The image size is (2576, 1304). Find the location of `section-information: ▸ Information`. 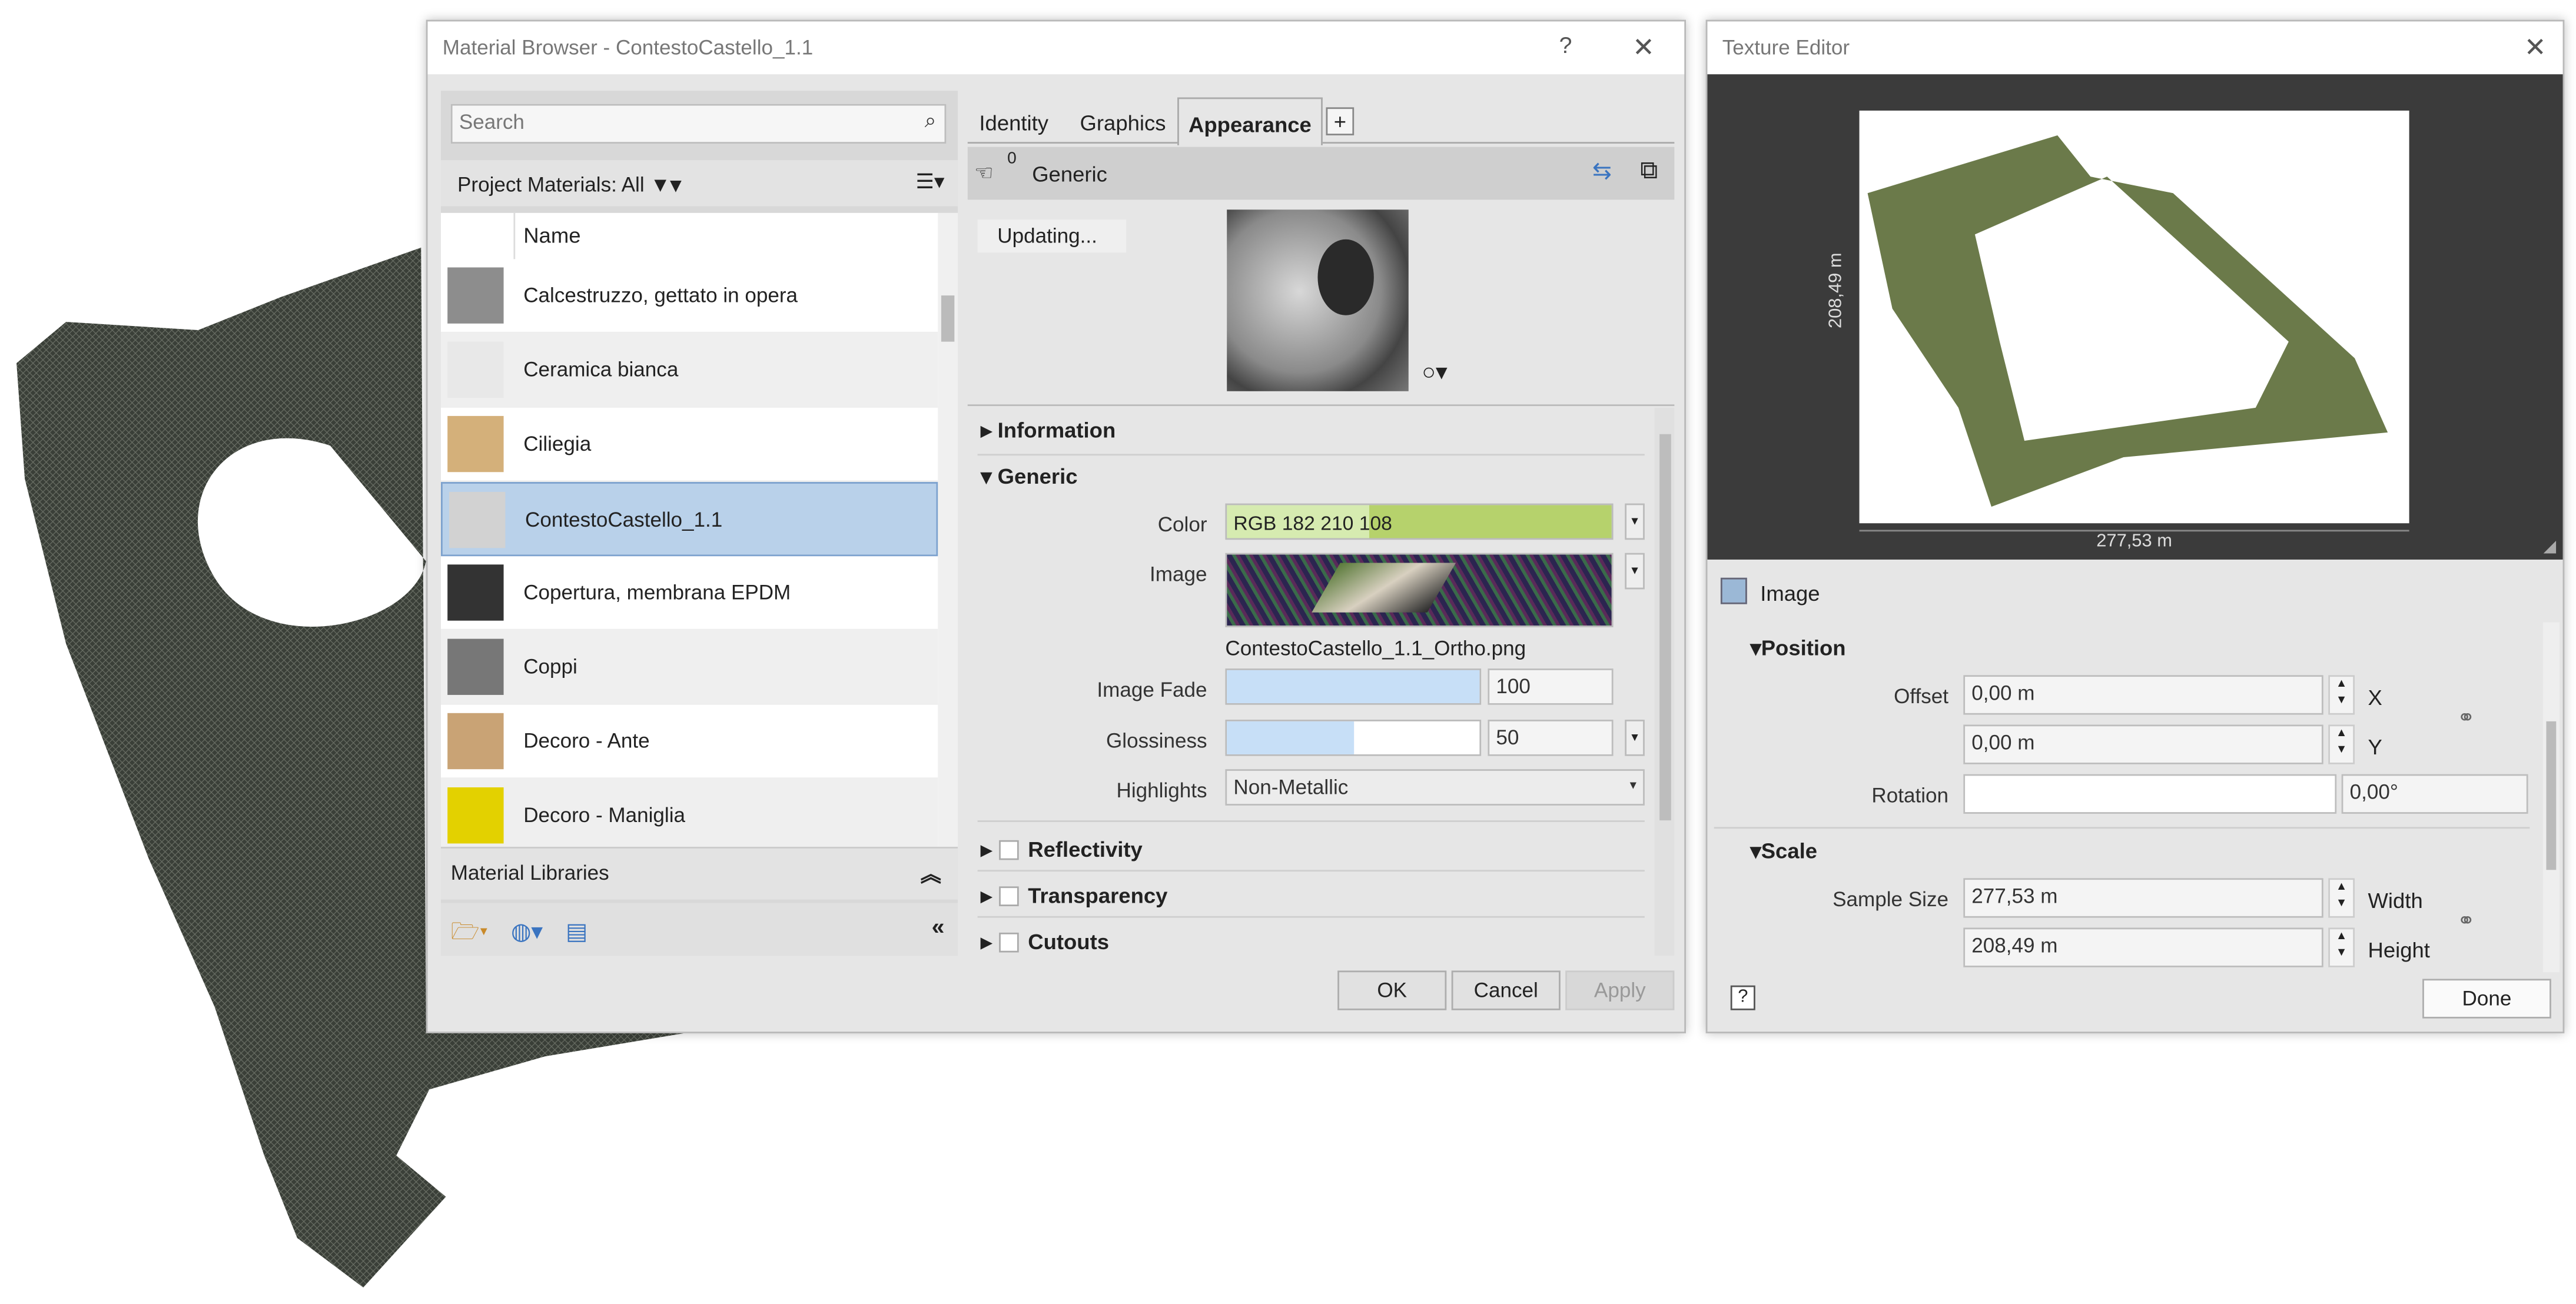

section-information: ▸ Information is located at coordinates (1048, 431).